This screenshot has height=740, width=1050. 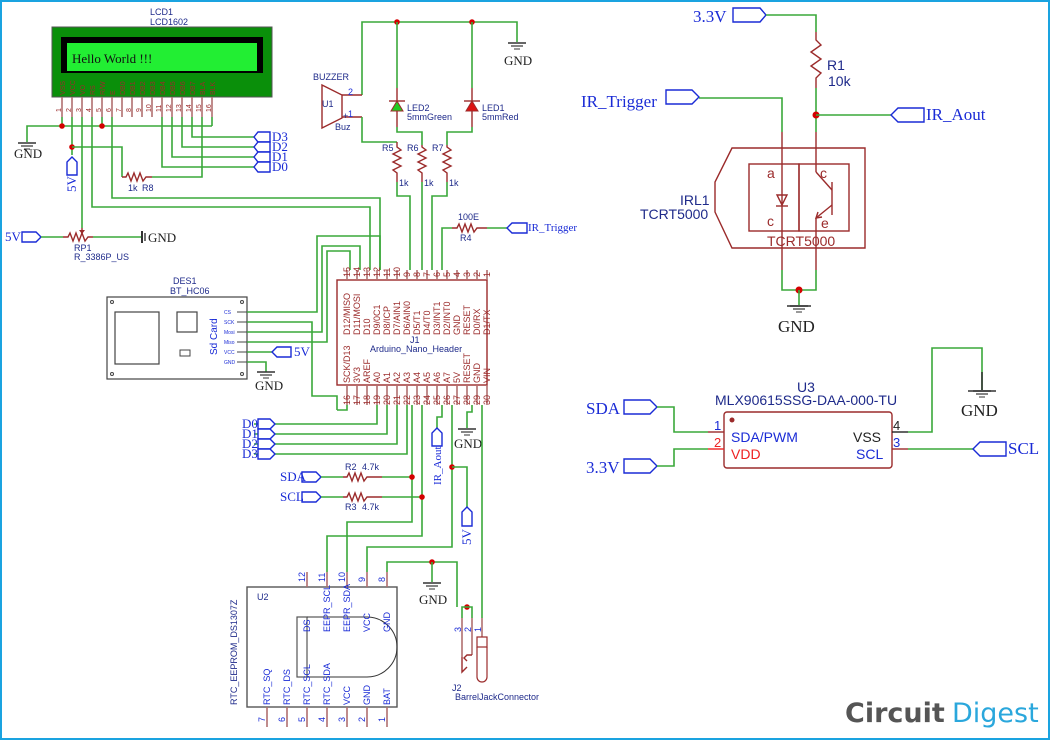 What do you see at coordinates (397, 377) in the screenshot?
I see `nano-bottom-pin-label: A2` at bounding box center [397, 377].